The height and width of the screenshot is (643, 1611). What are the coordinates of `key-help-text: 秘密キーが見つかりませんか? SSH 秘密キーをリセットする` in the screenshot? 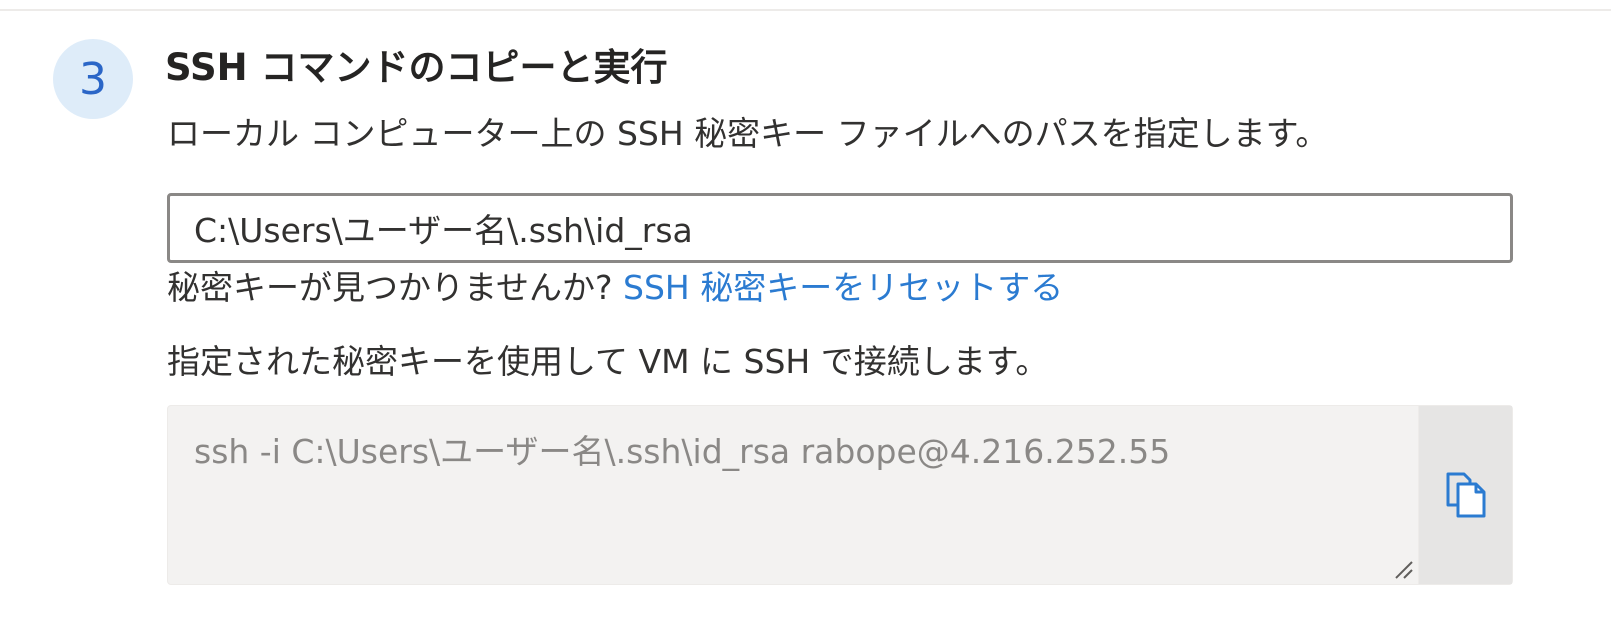 It's located at (615, 288).